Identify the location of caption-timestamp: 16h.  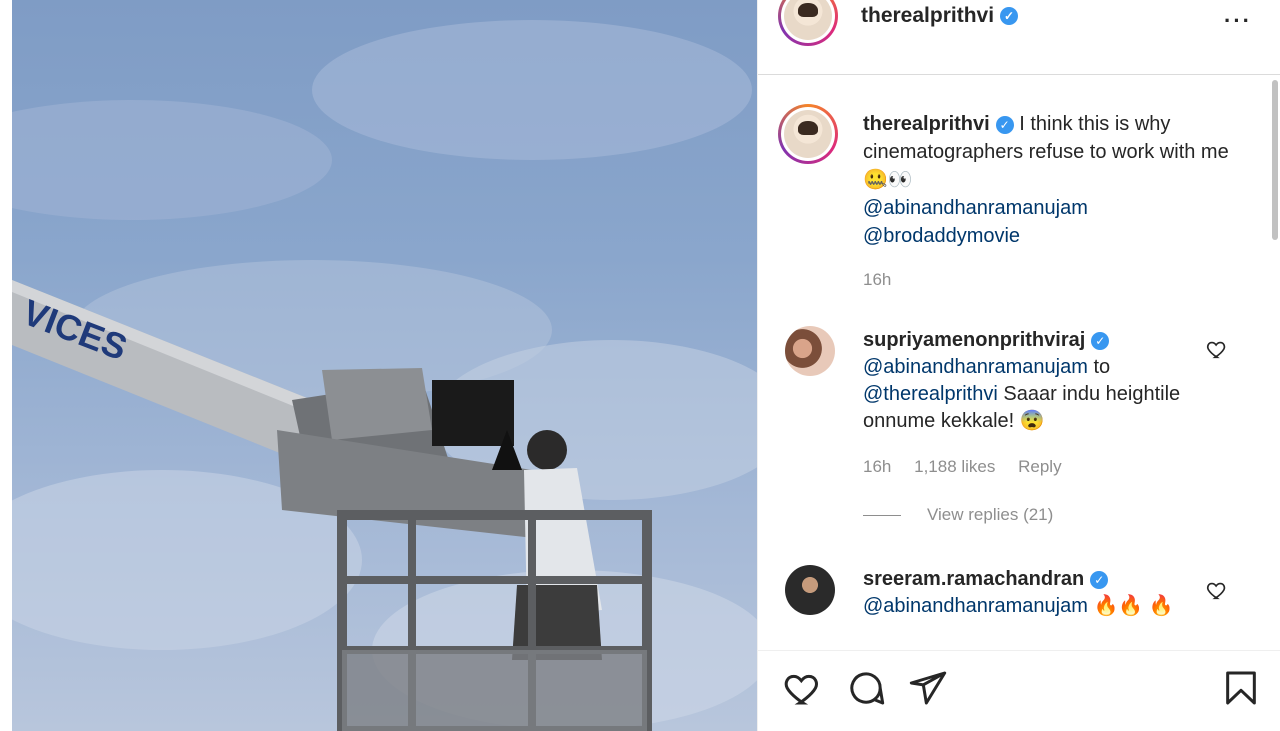
(877, 280).